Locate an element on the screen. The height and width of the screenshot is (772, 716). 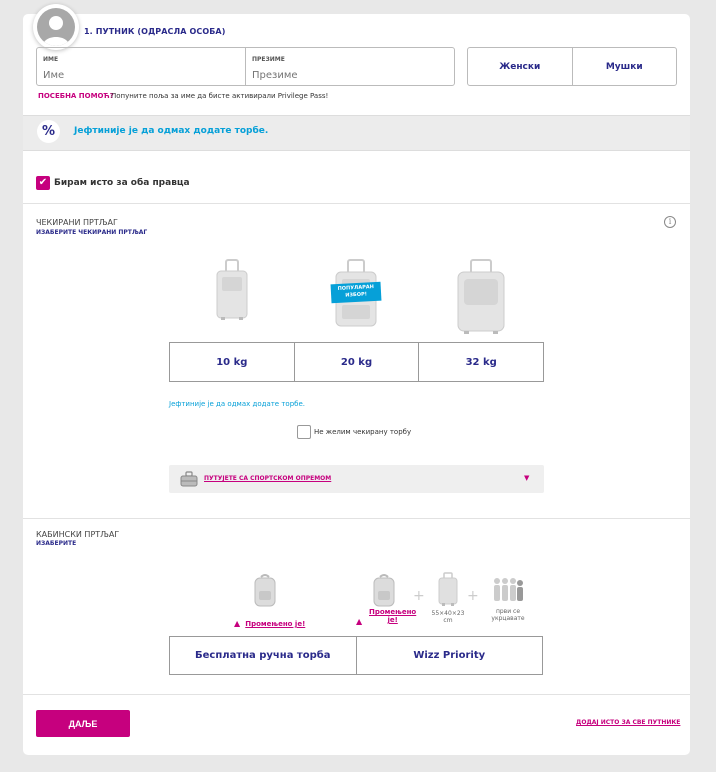
suitcase-small-icon is located at coordinates (232, 292).